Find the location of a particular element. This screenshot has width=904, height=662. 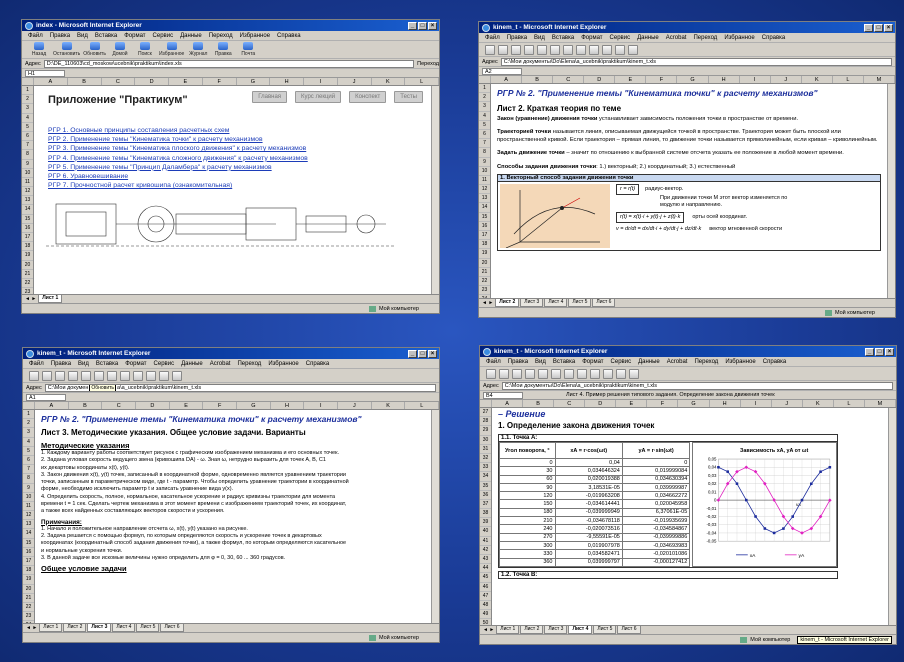

menu-item: Сервис is located at coordinates (621, 362).